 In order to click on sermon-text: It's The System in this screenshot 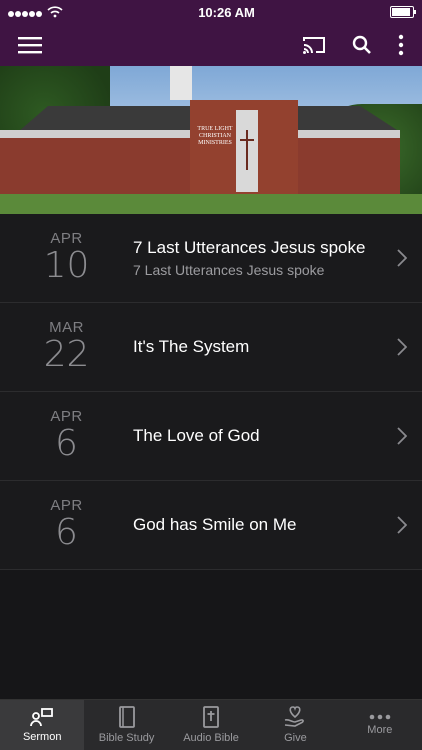, I will do `click(257, 347)`.